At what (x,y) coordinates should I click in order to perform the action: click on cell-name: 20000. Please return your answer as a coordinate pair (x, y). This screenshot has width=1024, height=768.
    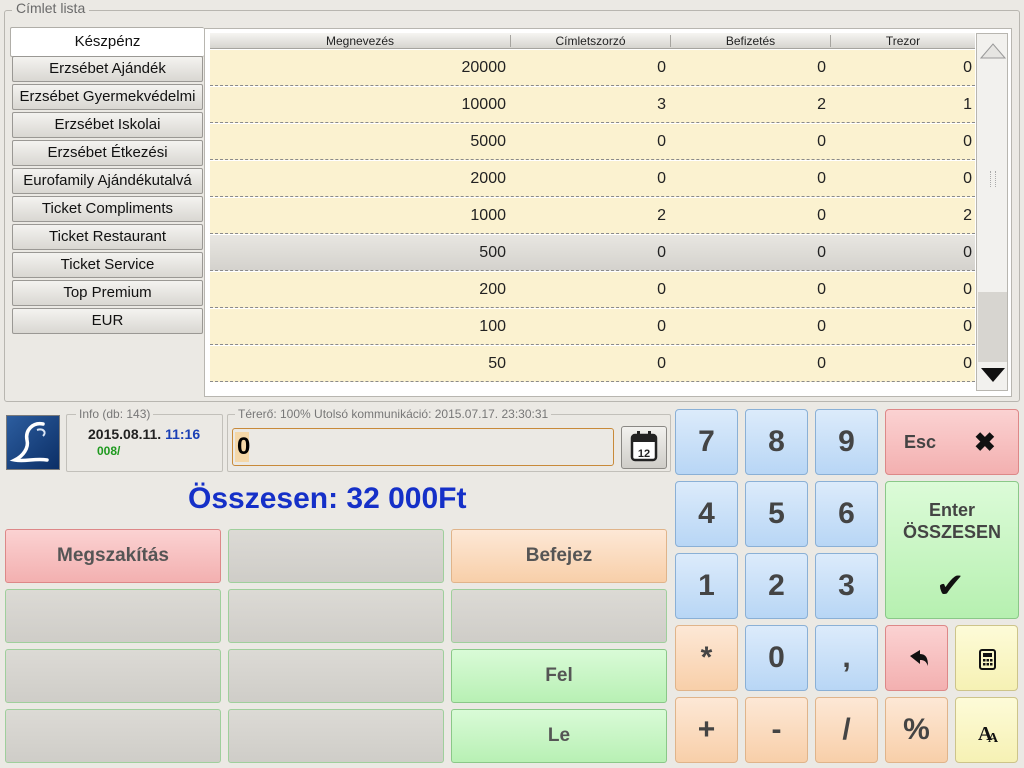
    Looking at the image, I should click on (484, 67).